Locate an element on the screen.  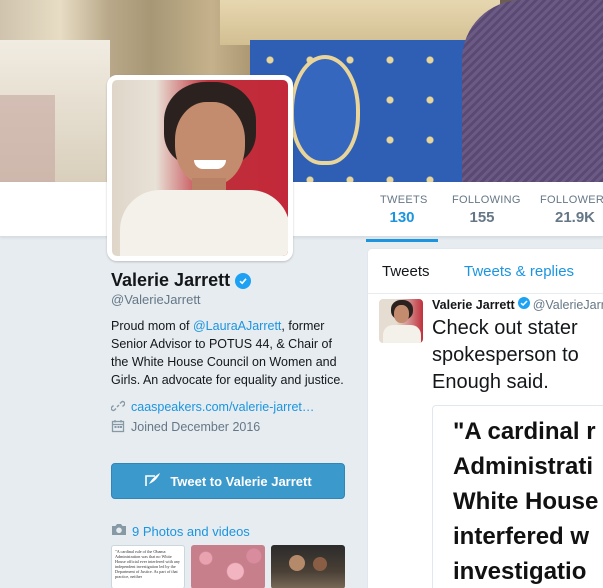
tweet-text-line: Enough said. is located at coordinates (490, 382).